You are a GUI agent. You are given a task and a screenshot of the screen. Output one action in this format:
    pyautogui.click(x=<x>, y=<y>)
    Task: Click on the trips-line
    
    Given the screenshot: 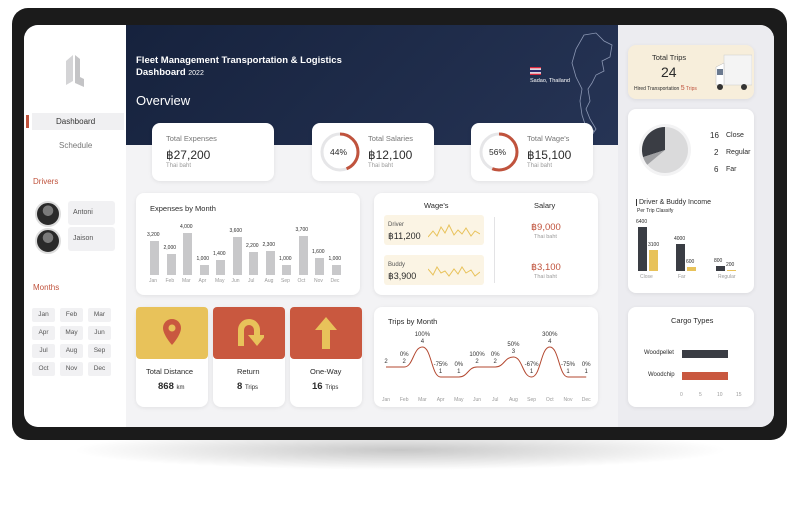 What is the action you would take?
    pyautogui.click(x=486, y=362)
    